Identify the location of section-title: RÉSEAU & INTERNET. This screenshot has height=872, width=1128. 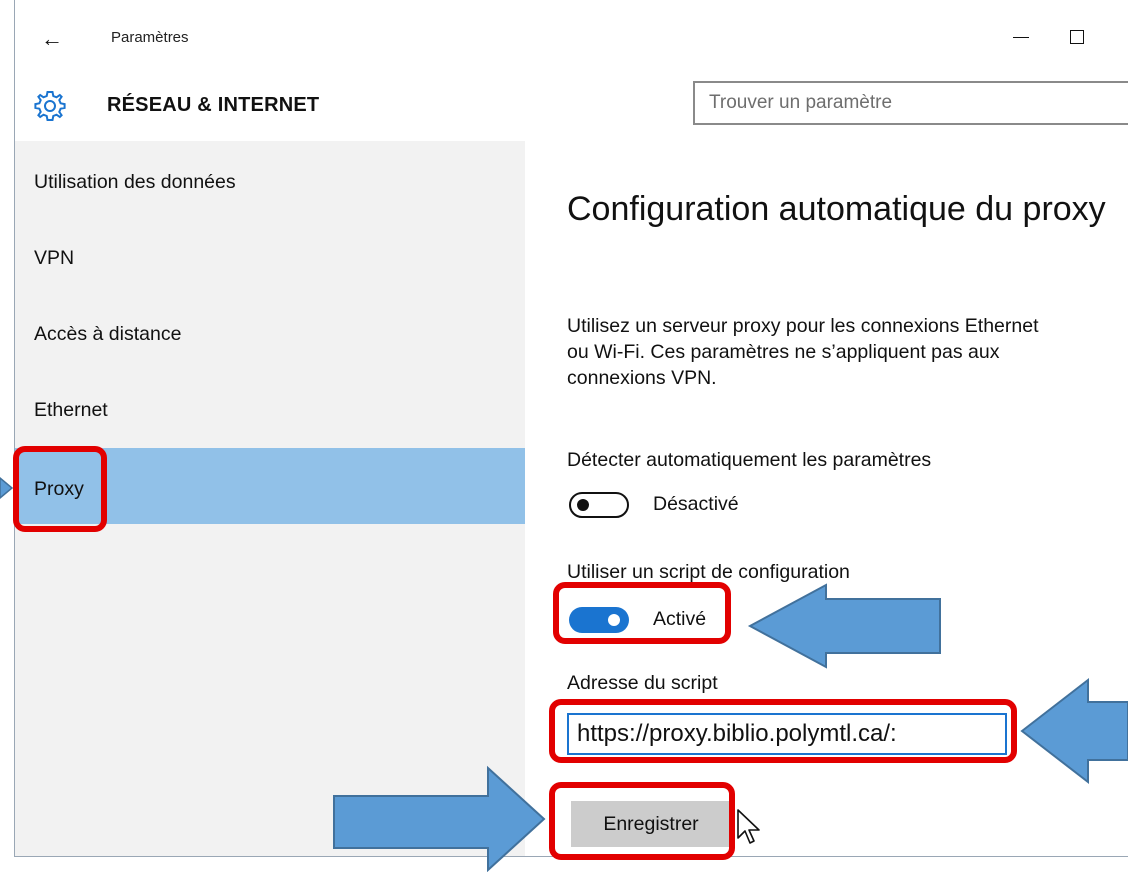
(213, 105).